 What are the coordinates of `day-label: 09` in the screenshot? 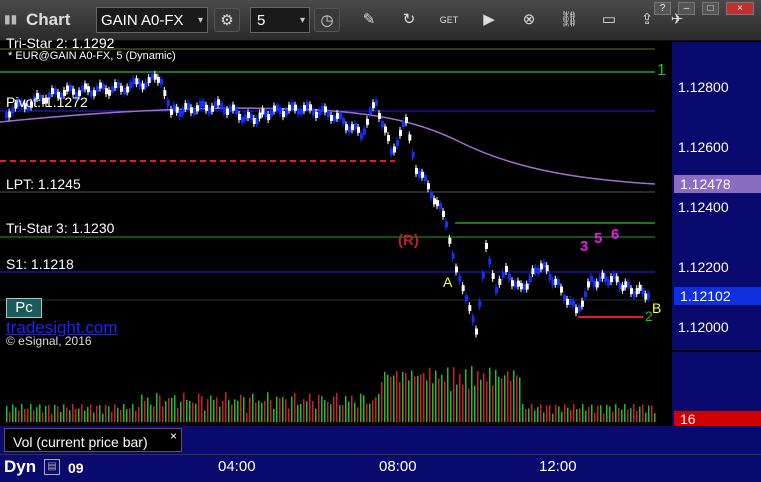 It's located at (76, 468).